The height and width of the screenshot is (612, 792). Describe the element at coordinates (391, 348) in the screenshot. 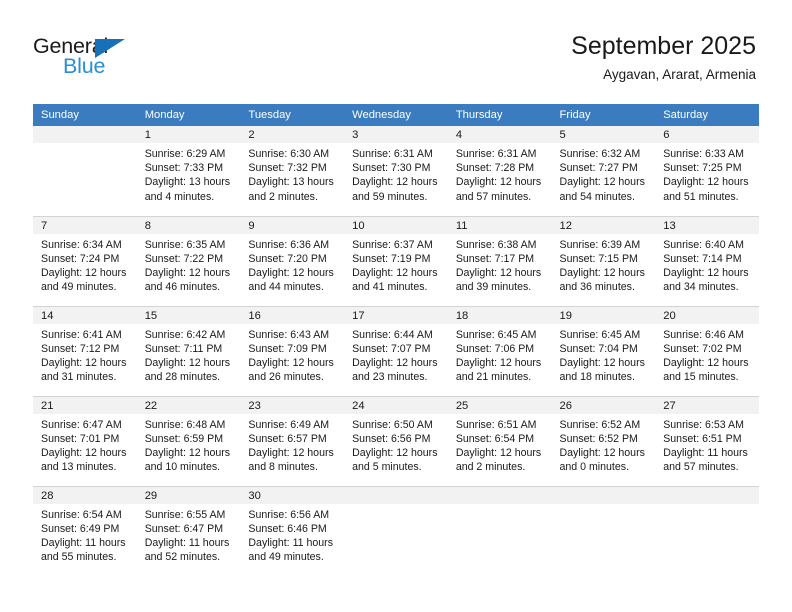

I see `sunset-text: Sunset: 7:07 PM` at that location.